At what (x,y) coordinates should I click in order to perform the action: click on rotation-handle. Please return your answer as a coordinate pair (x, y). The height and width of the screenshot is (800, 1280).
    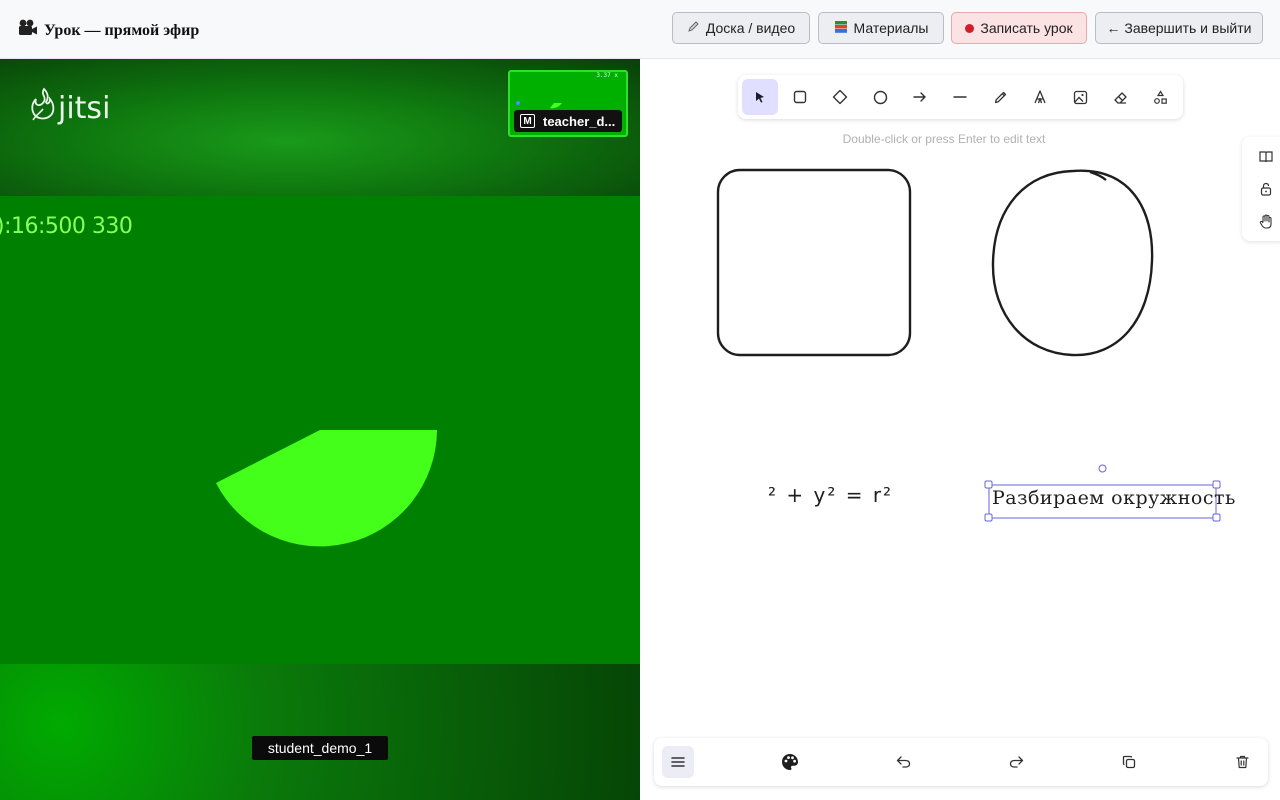
    Looking at the image, I should click on (1102, 468).